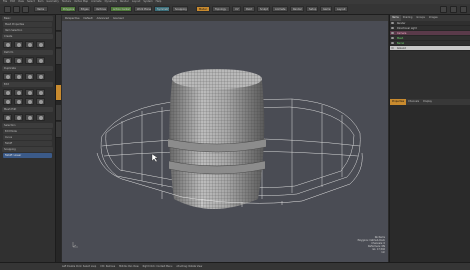 Image resolution: width=470 pixels, height=270 pixels. What do you see at coordinates (108, 266) in the screenshot?
I see `status-hint: Ctrl: Remove` at bounding box center [108, 266].